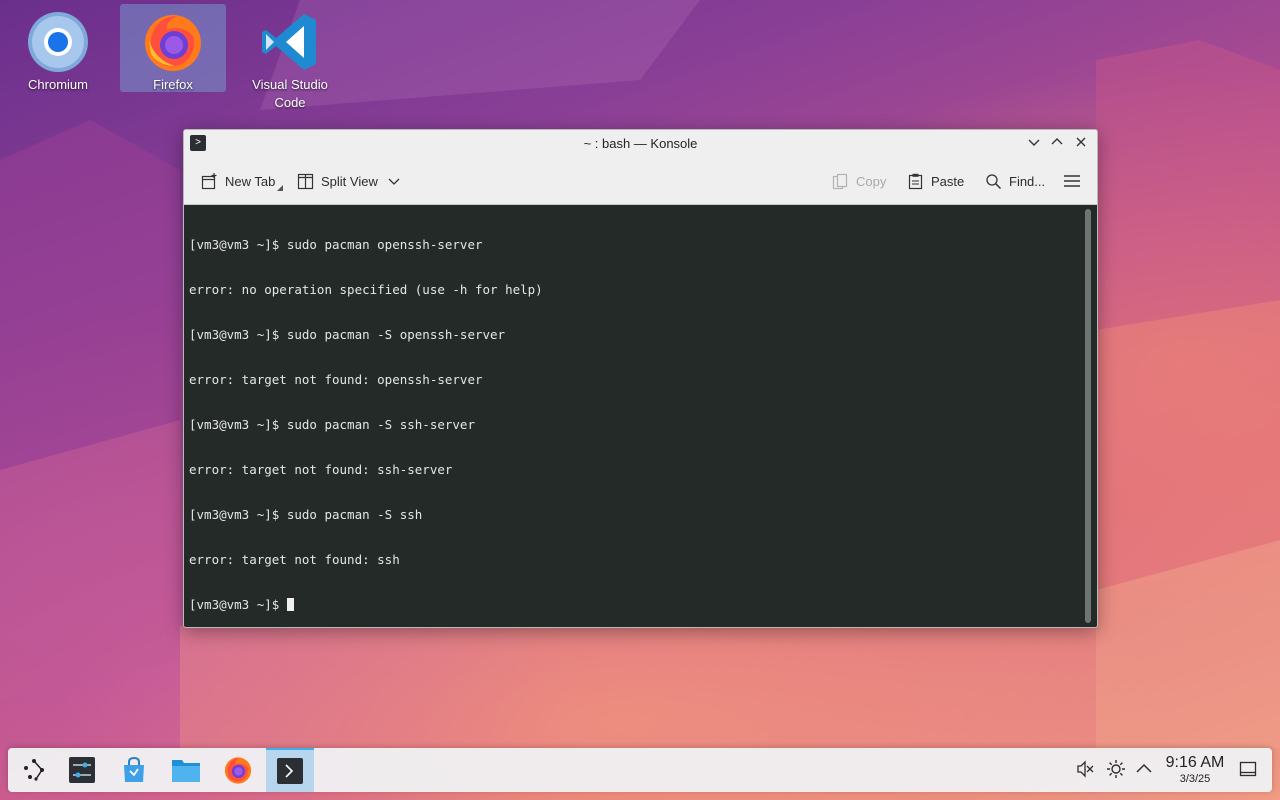  I want to click on terminal-line: error: target not found: ssh-server, so click(321, 469).